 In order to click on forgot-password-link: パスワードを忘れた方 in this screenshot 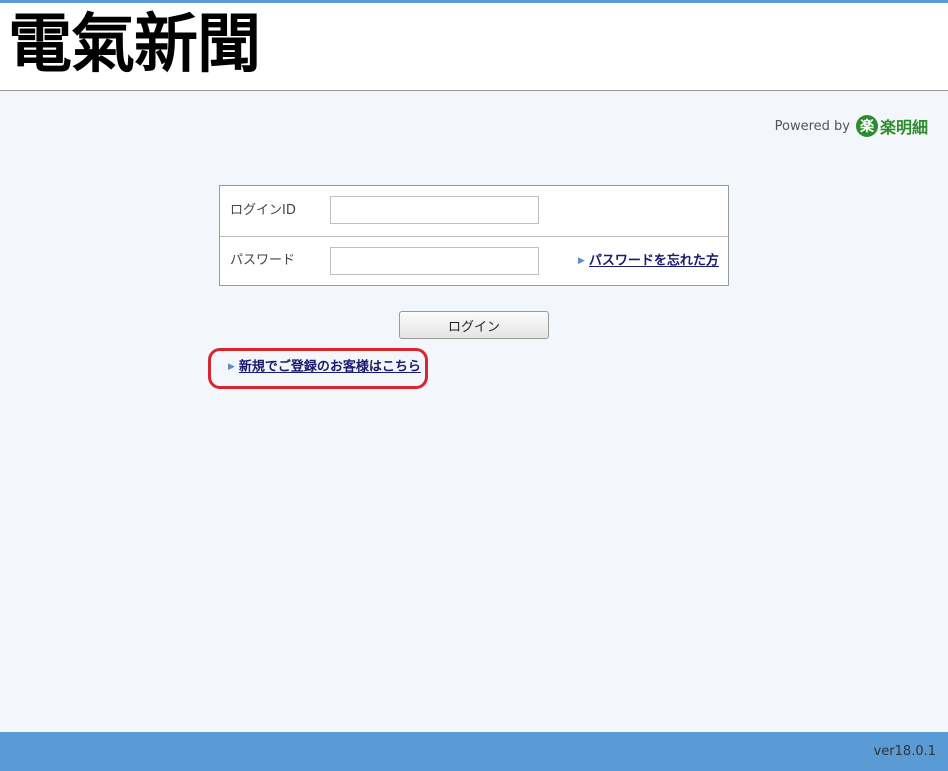, I will do `click(654, 261)`.